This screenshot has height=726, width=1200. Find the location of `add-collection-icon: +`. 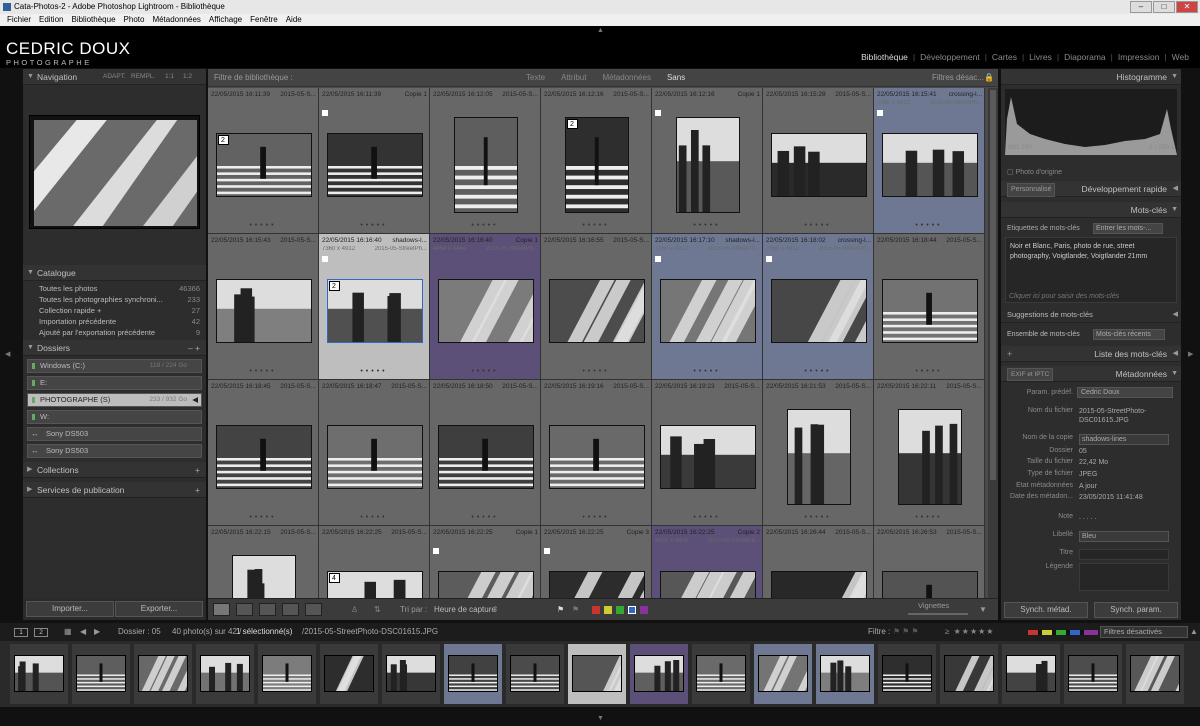

add-collection-icon: + is located at coordinates (197, 470).